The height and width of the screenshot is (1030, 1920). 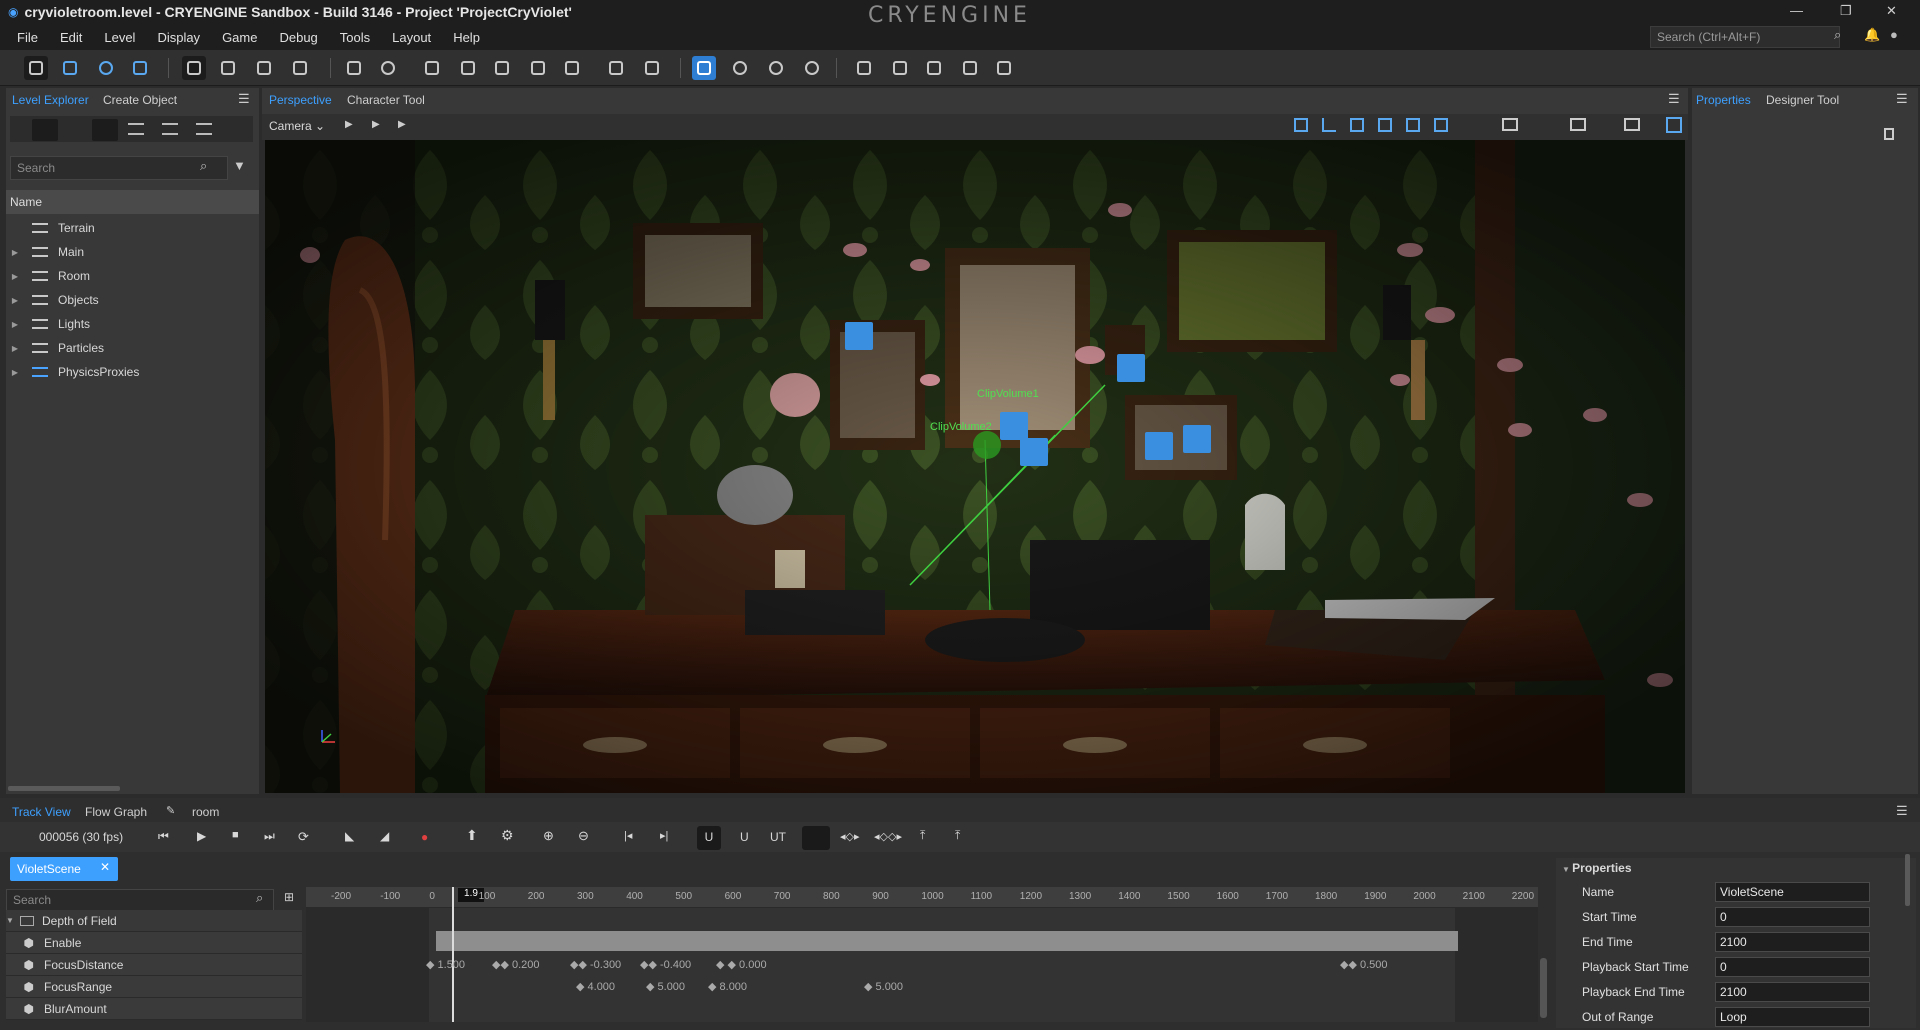 I want to click on menu-game: Game, so click(x=239, y=37).